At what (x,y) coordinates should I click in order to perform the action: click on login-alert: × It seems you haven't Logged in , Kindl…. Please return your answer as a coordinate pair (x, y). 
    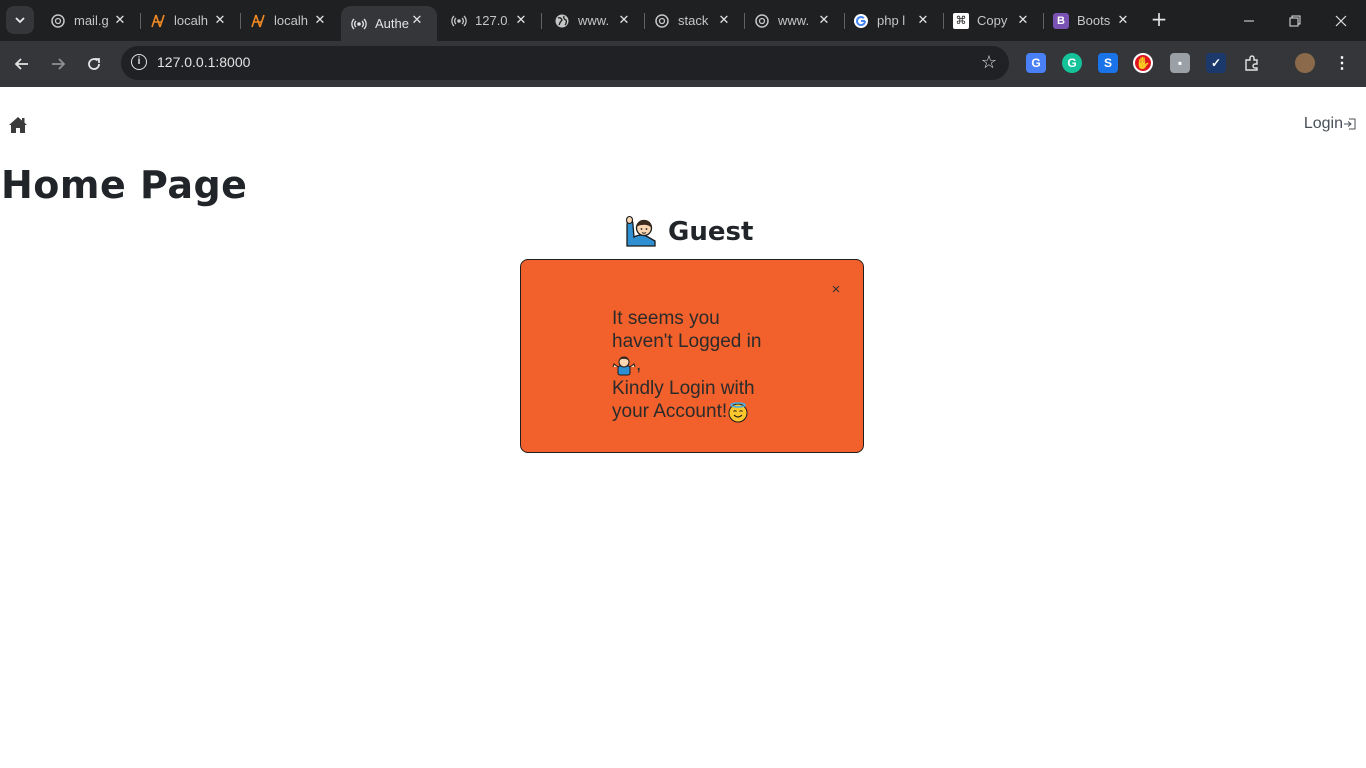
    Looking at the image, I should click on (692, 356).